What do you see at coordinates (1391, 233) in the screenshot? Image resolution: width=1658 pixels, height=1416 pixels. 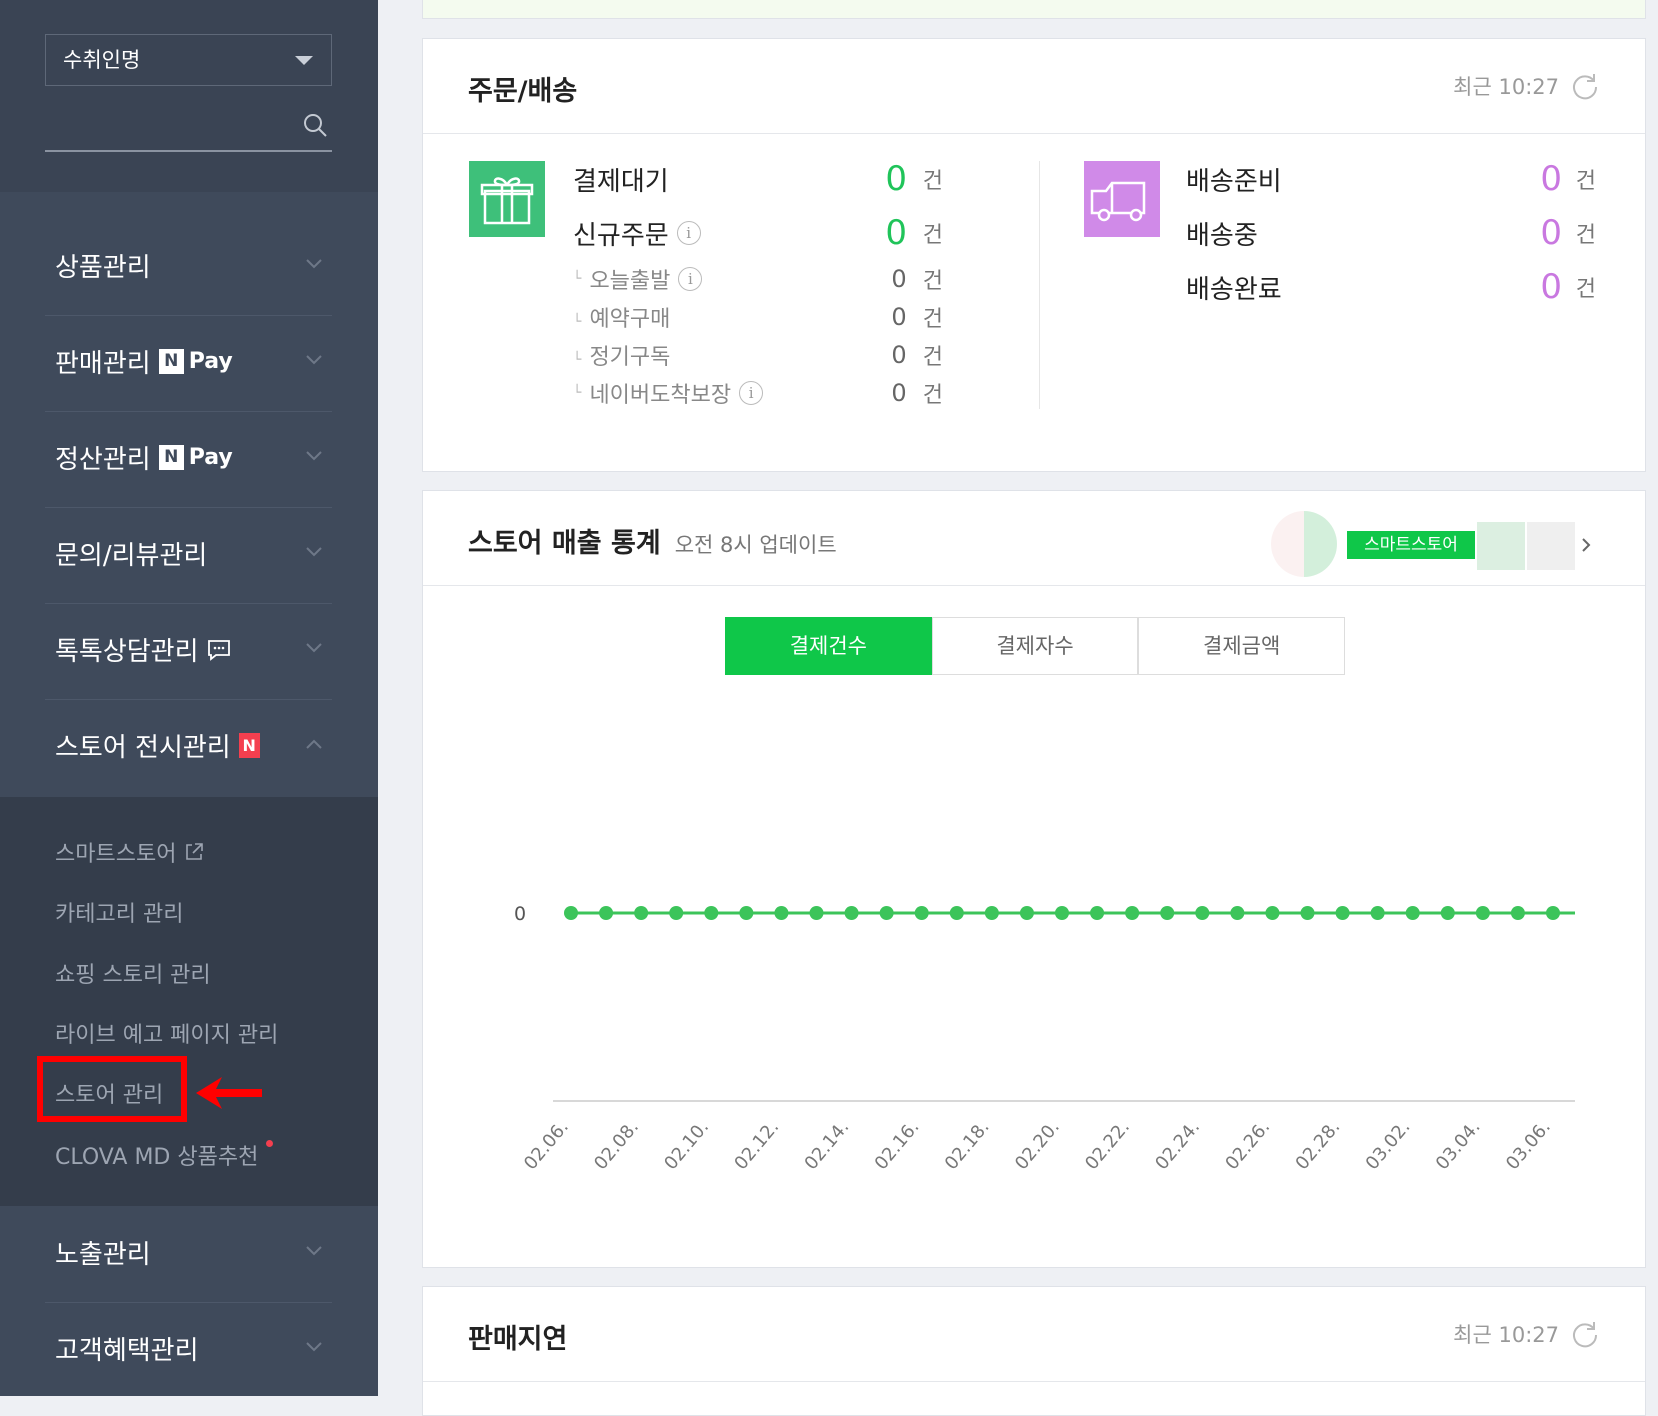 I see `delivery-row-shipping: 배송중 0 건` at bounding box center [1391, 233].